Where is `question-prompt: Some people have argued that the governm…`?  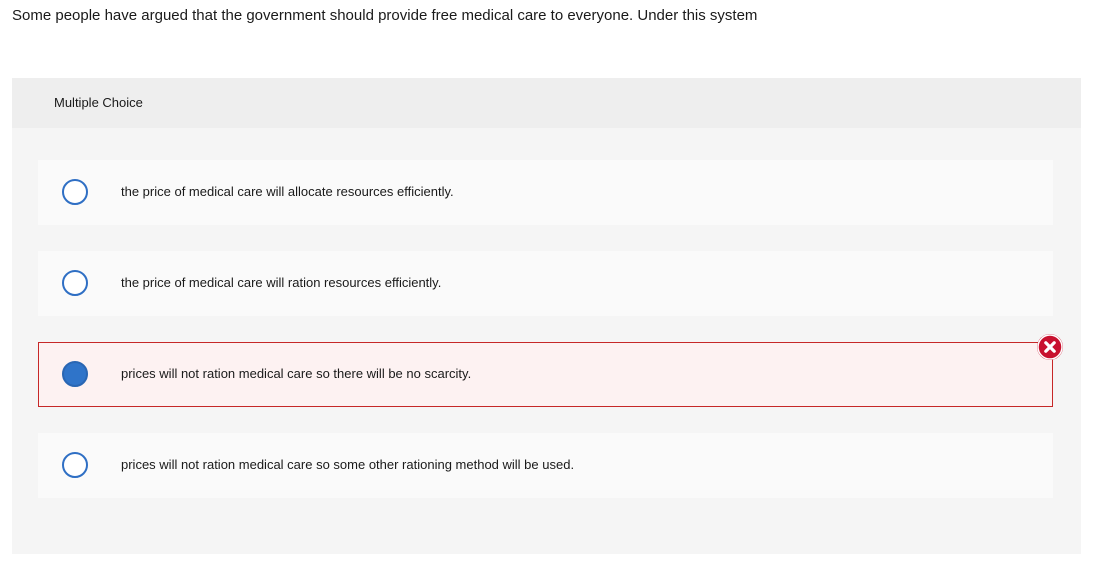
question-prompt: Some people have argued that the governm… is located at coordinates (385, 15).